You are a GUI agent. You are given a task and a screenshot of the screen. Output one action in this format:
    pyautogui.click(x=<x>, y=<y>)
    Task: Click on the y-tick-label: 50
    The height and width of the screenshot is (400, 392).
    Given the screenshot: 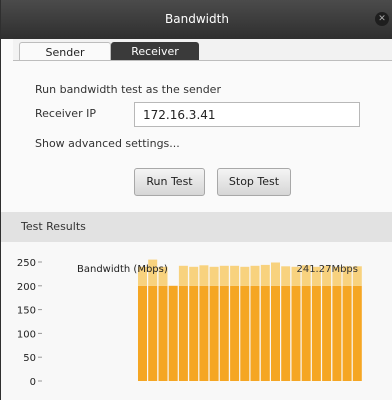 What is the action you would take?
    pyautogui.click(x=29, y=358)
    